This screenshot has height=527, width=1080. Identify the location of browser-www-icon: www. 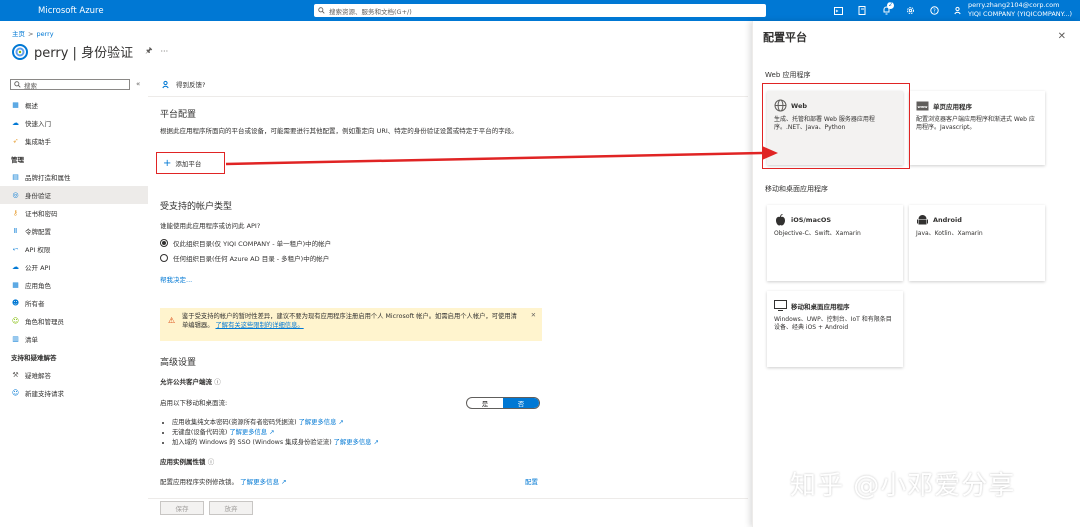
(922, 105).